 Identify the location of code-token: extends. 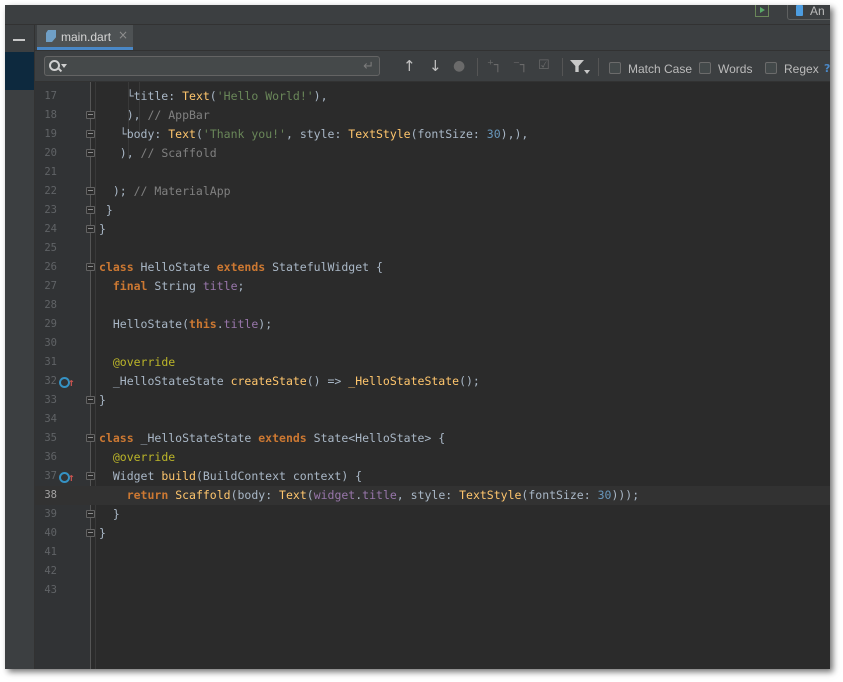
(282, 438).